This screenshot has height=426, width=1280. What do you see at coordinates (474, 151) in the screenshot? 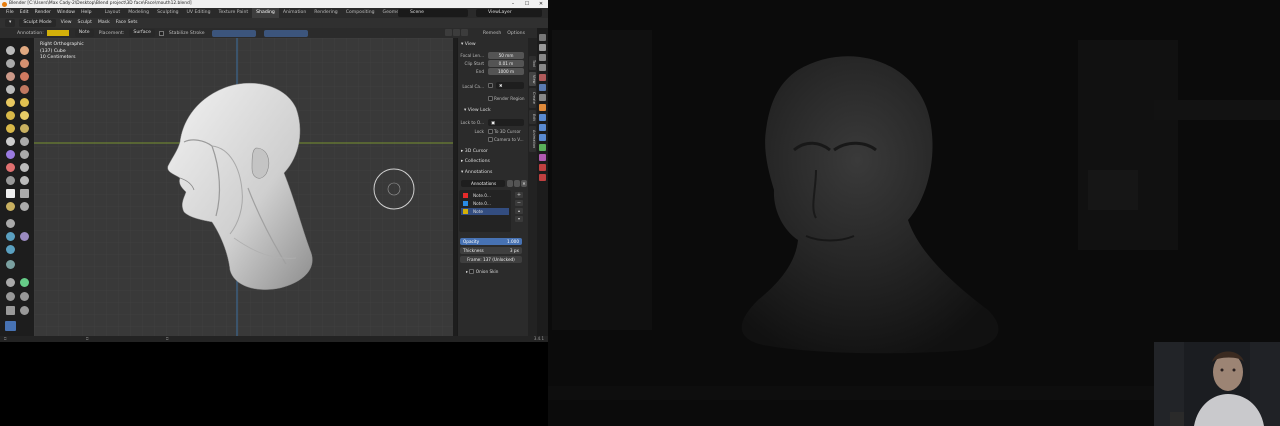
I see `3d-cursor-header: ▸ 3D Cursor` at bounding box center [474, 151].